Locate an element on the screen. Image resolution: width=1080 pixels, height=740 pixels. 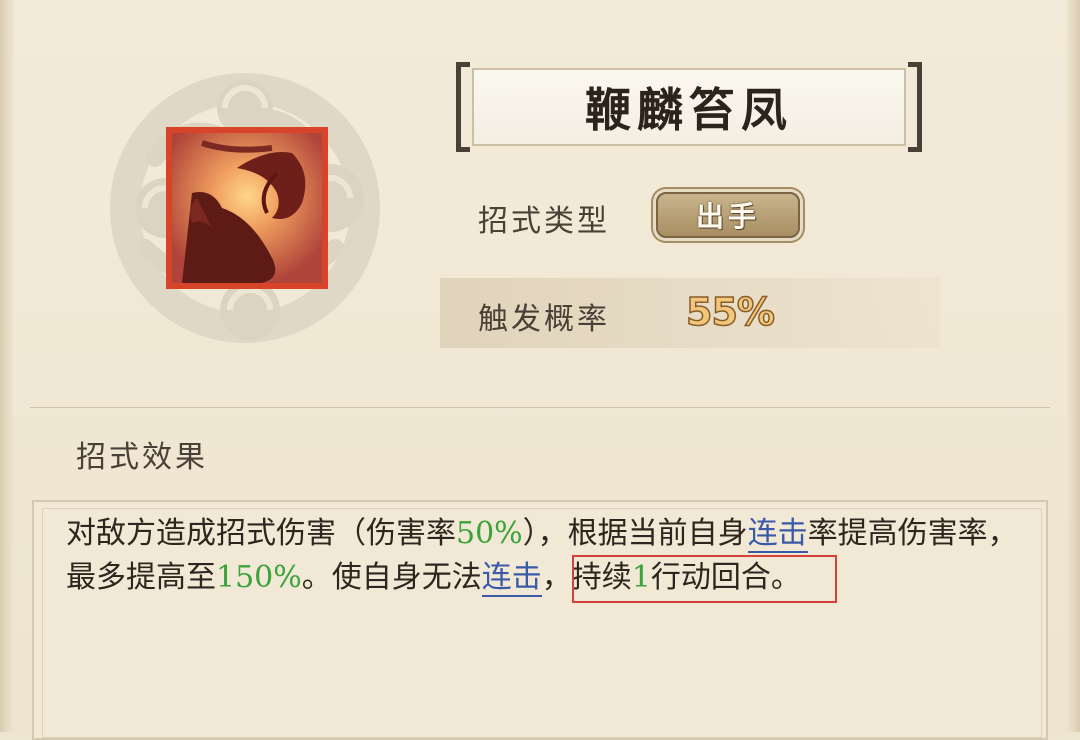
desc-text-4: 。 is located at coordinates (316, 577).